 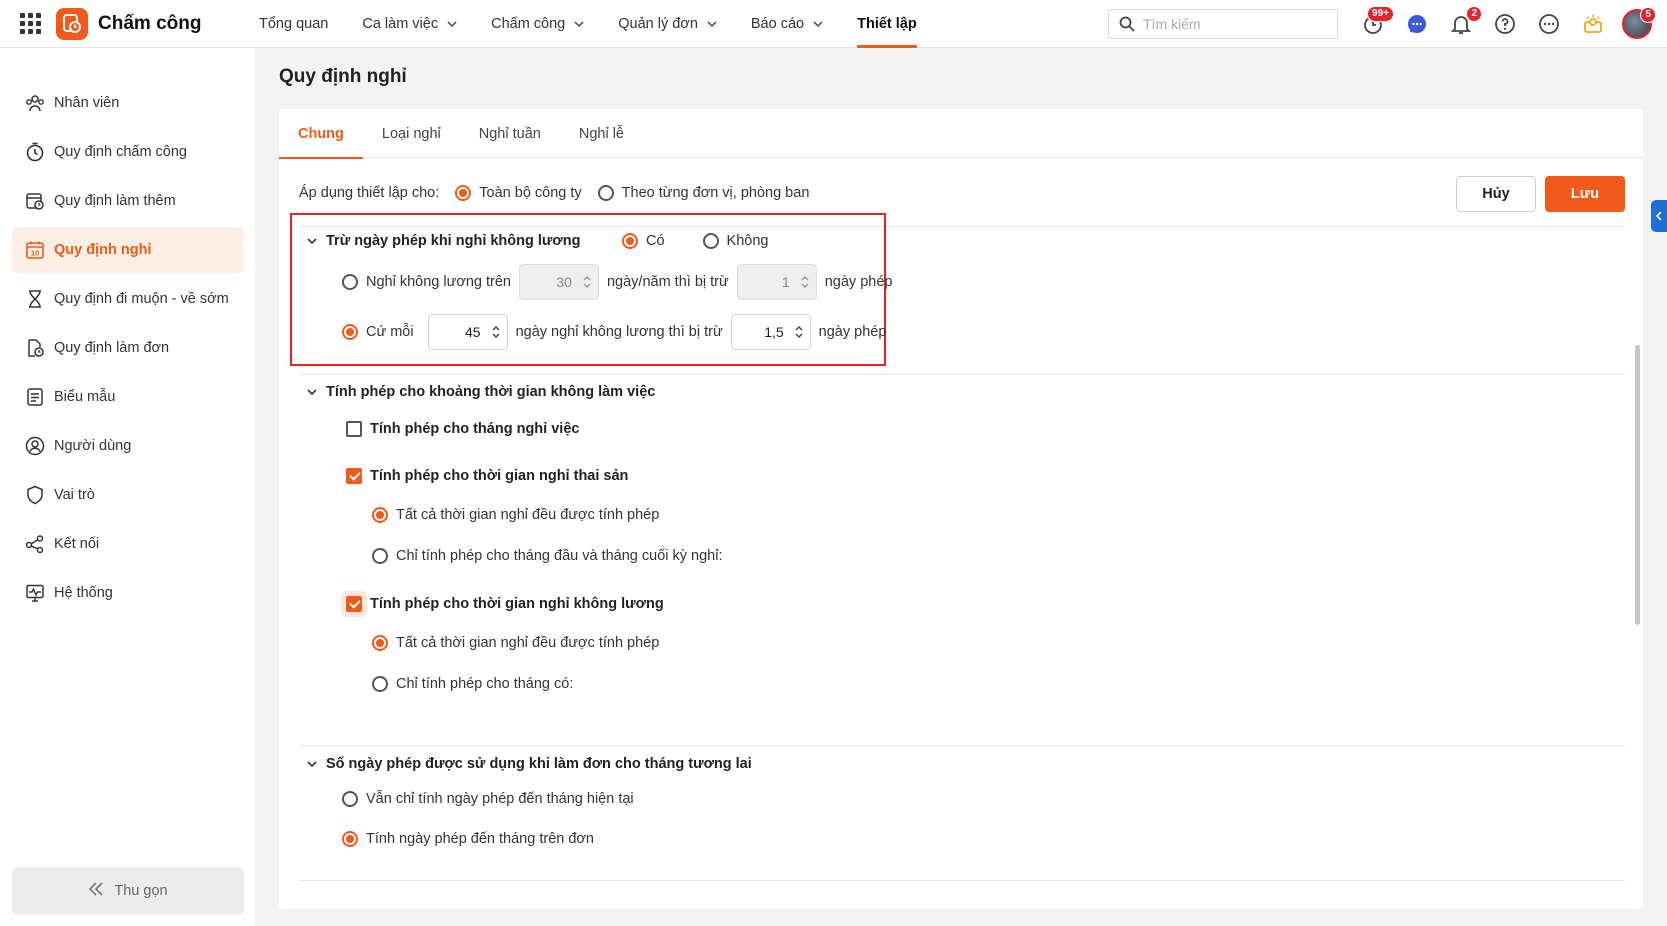 What do you see at coordinates (463, 193) in the screenshot?
I see `radio-toan-bo-cong-ty` at bounding box center [463, 193].